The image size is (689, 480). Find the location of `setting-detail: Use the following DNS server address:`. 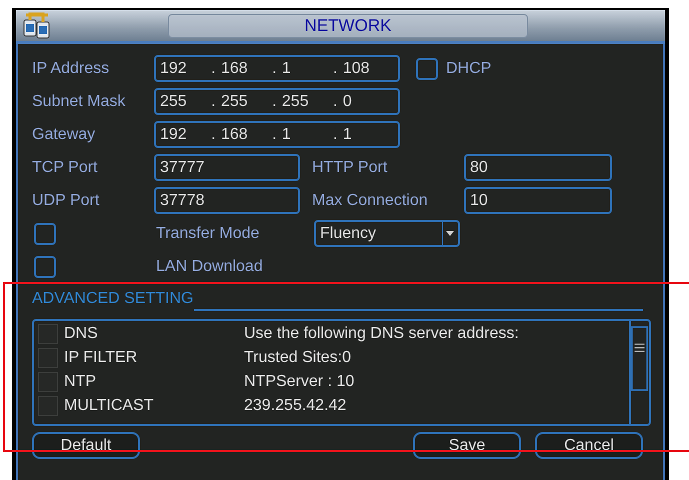

setting-detail: Use the following DNS server address: is located at coordinates (381, 334).